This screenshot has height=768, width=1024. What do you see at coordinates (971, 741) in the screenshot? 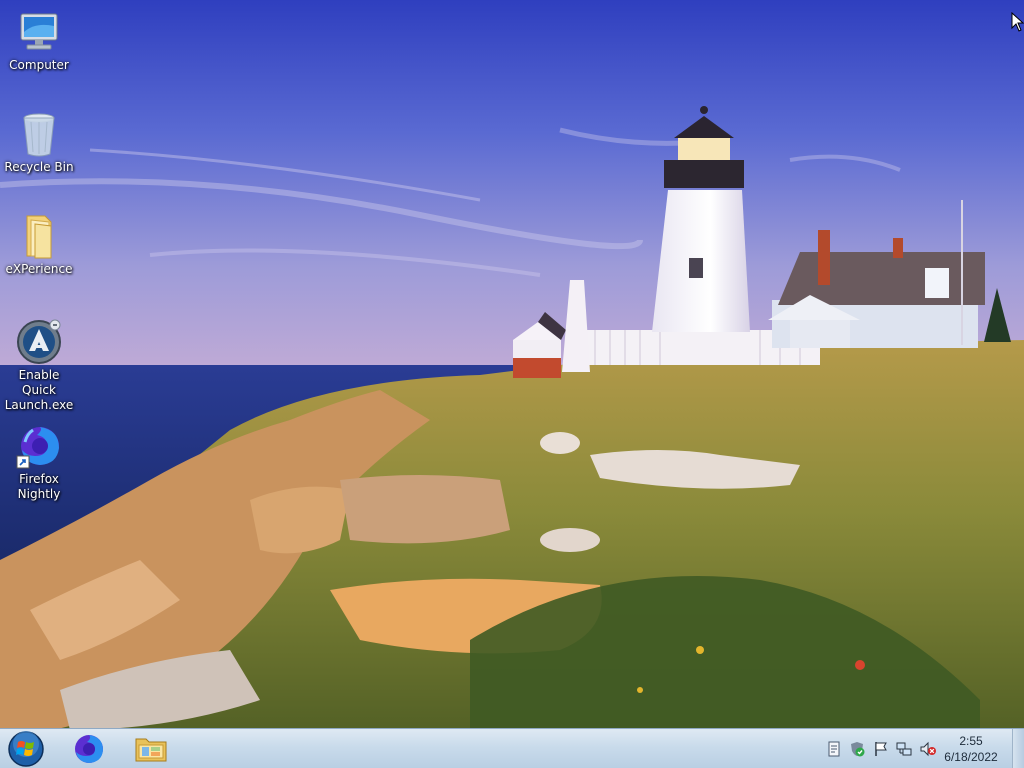
I see `clock-time: 2:55` at bounding box center [971, 741].